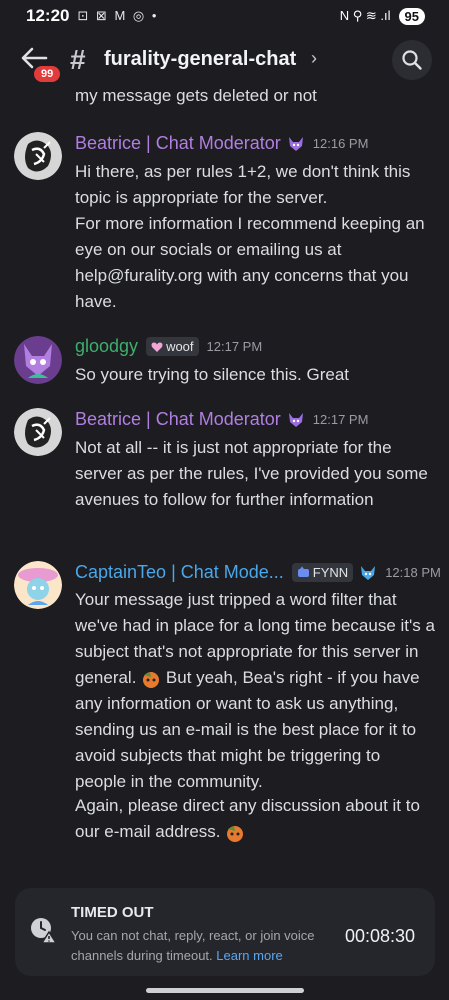  What do you see at coordinates (411, 16) in the screenshot?
I see `battery-icon: 95` at bounding box center [411, 16].